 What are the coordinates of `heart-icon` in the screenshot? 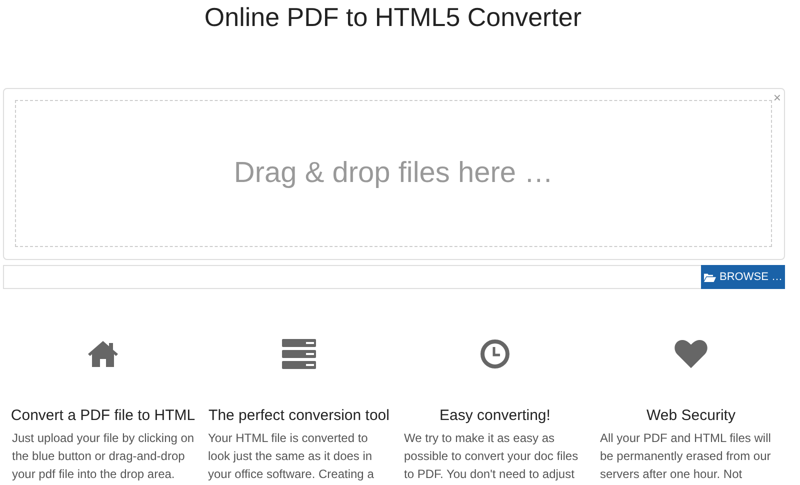 It's located at (691, 354).